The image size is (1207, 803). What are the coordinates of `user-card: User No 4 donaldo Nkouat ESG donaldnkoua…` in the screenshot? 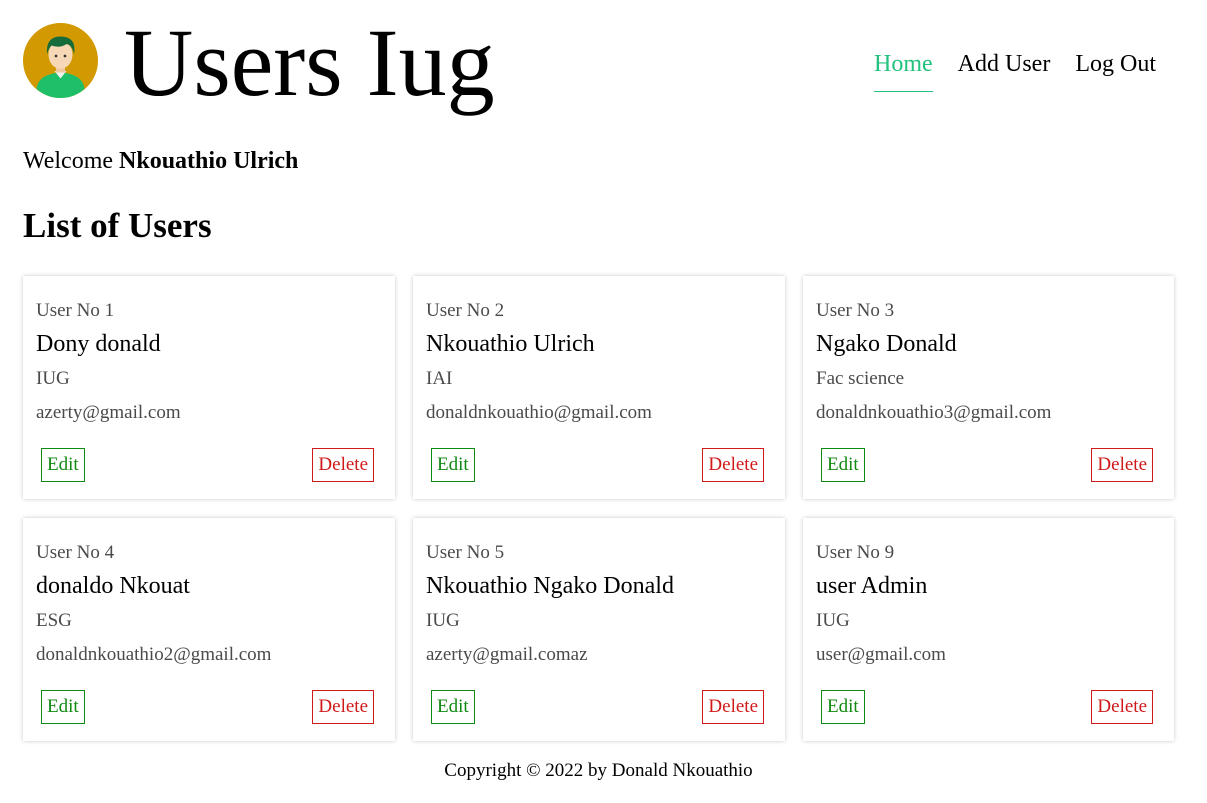 It's located at (209, 629).